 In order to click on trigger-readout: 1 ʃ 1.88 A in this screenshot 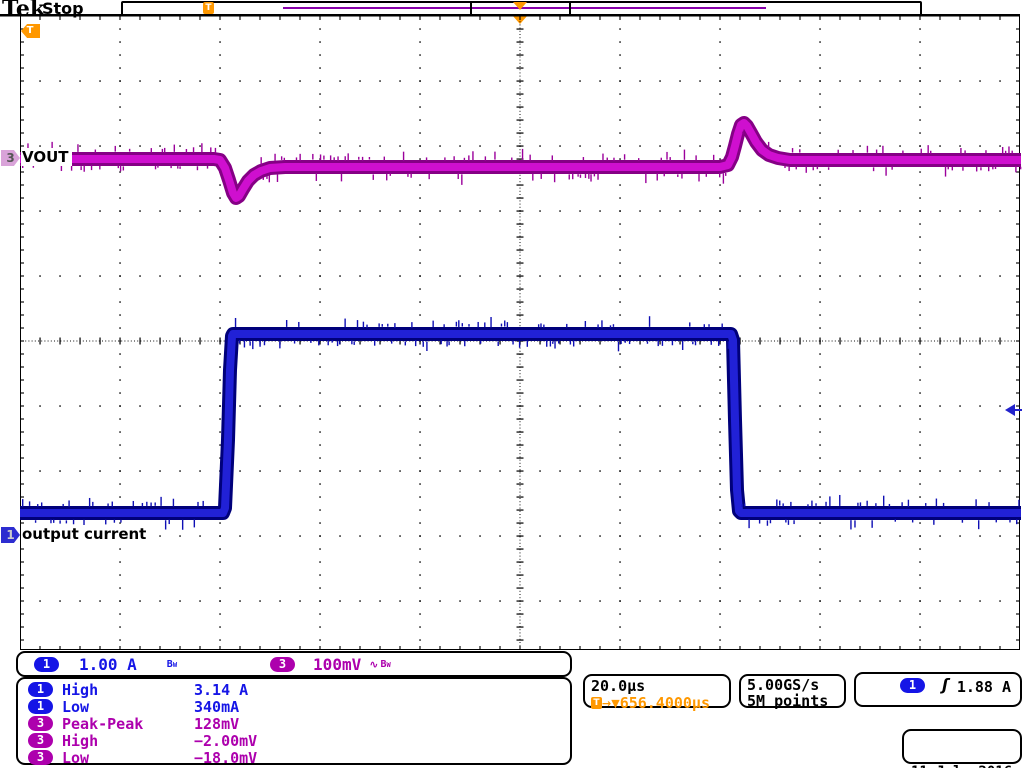, I will do `click(938, 689)`.